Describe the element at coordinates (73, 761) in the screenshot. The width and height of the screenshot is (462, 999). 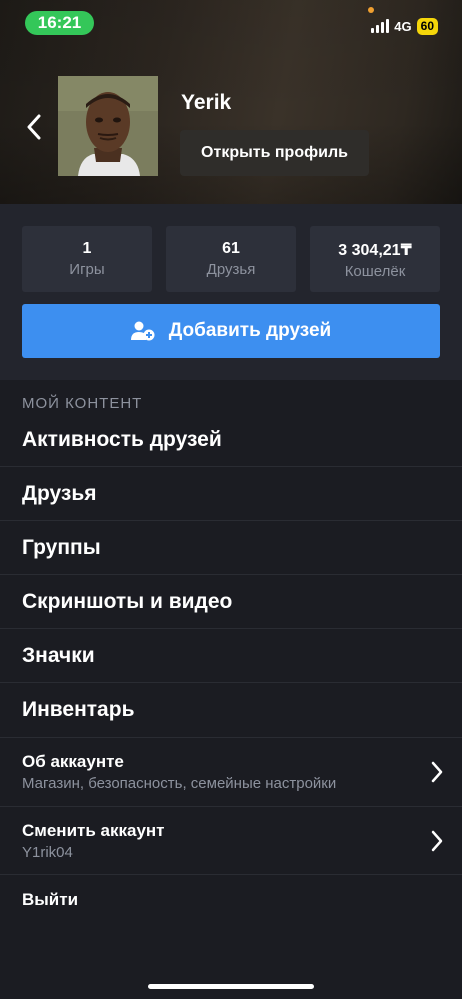
I see `account-settings-title: Об аккаунте` at that location.